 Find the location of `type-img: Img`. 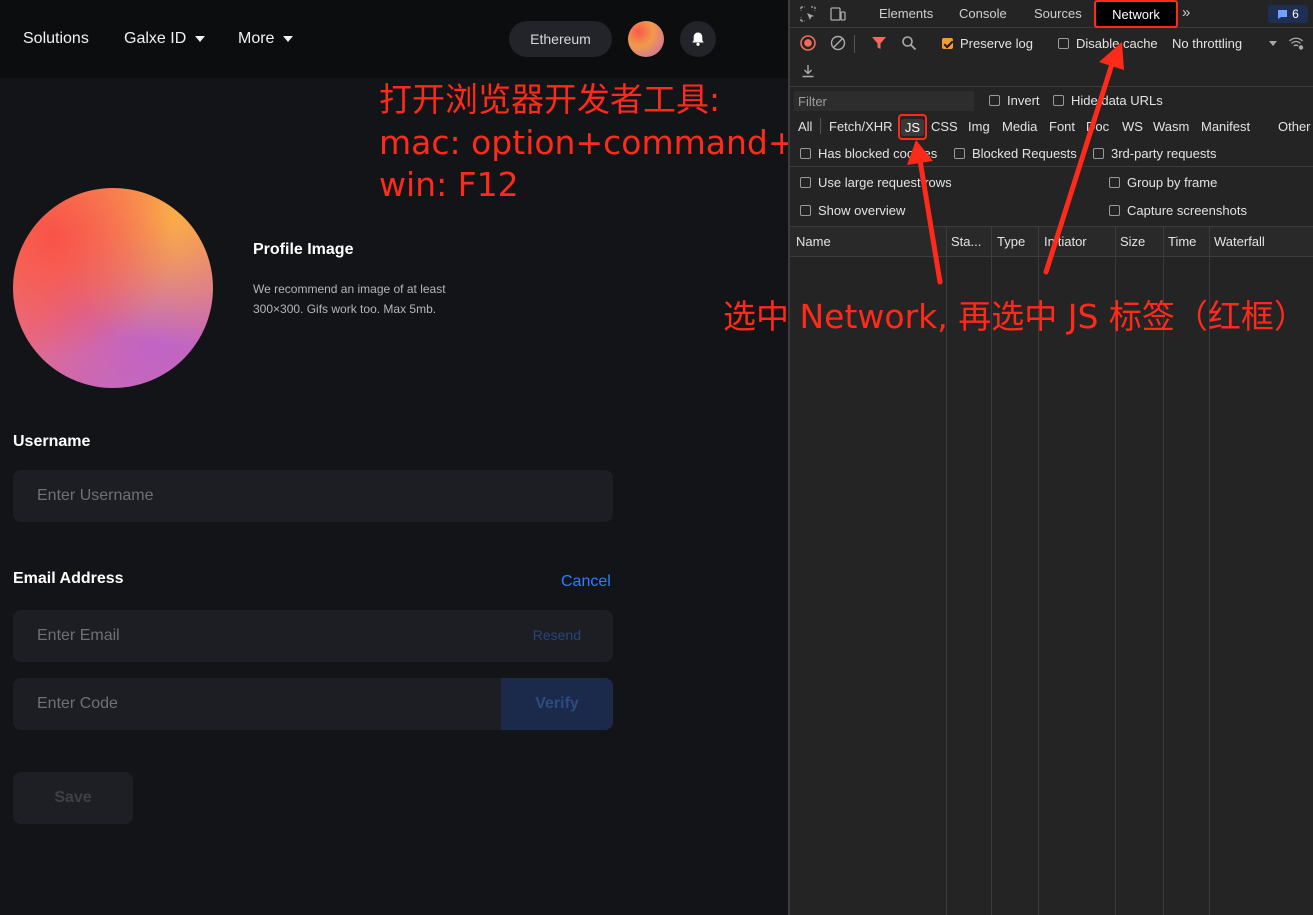

type-img: Img is located at coordinates (979, 126).